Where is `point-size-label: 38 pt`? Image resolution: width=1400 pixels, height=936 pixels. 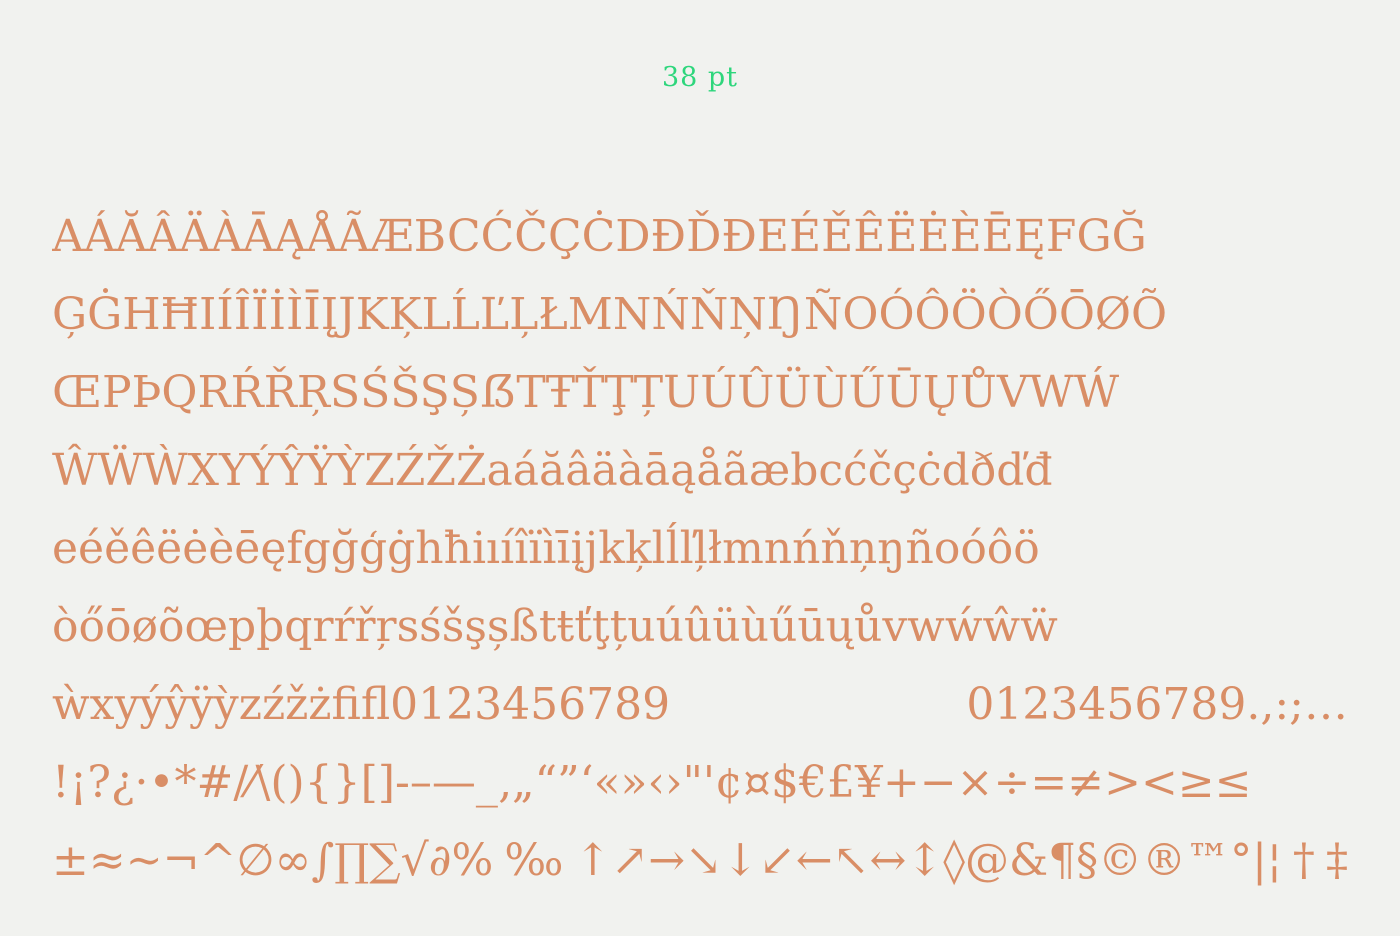 point-size-label: 38 pt is located at coordinates (700, 77).